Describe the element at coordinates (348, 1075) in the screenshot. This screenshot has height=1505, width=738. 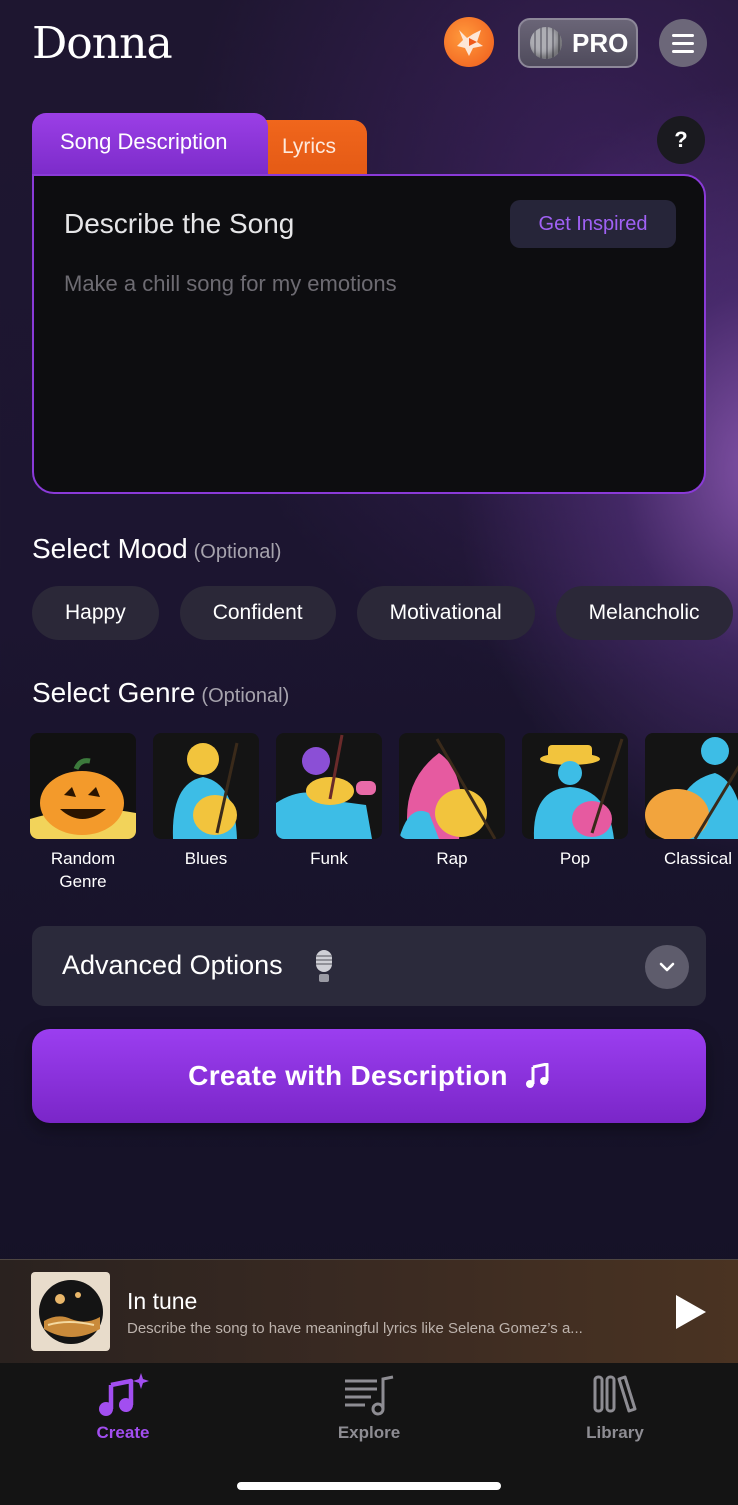
I see `create-button-label: Create with Description` at that location.